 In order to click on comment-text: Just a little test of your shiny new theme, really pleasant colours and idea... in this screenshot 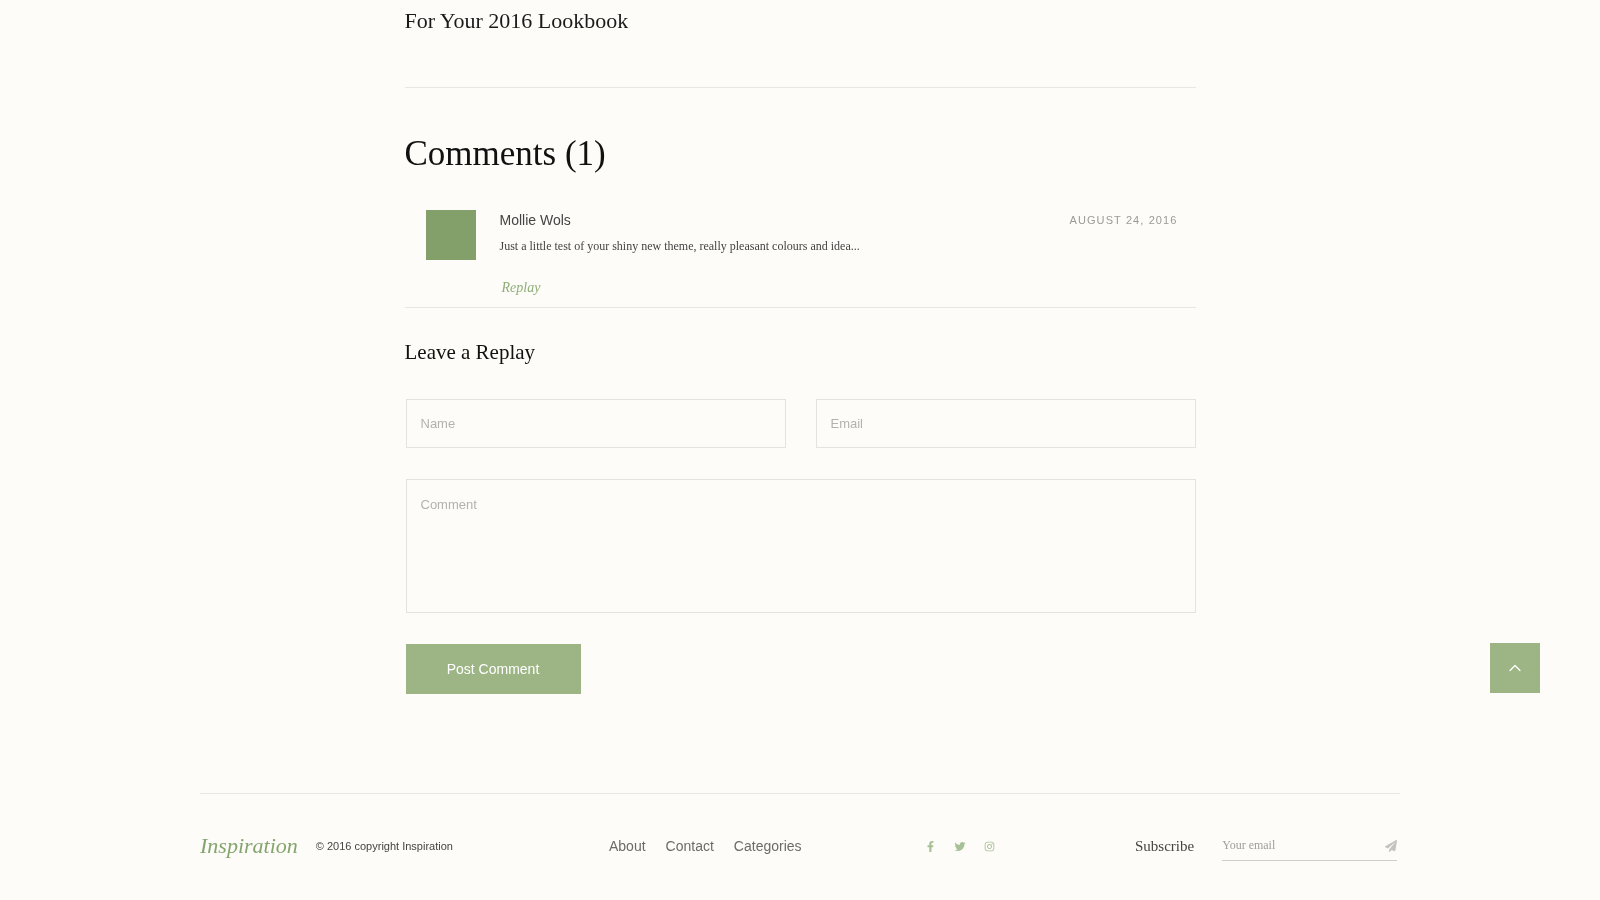, I will do `click(679, 246)`.